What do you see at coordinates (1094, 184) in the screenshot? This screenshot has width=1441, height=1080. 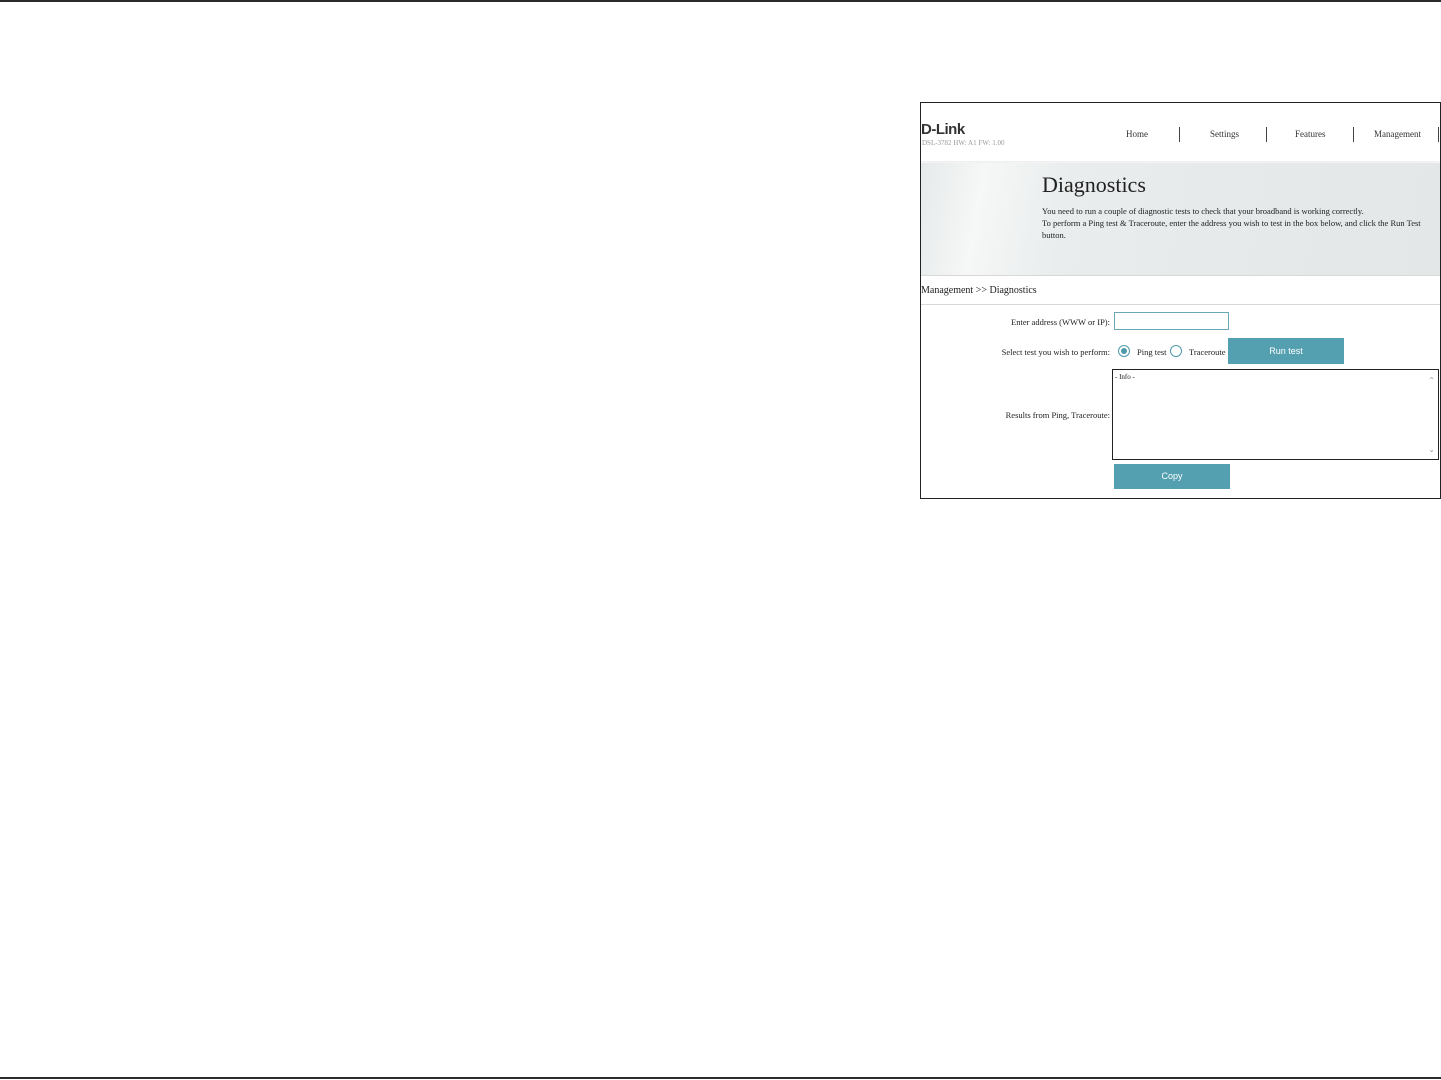 I see `page-title: Diagnostics` at bounding box center [1094, 184].